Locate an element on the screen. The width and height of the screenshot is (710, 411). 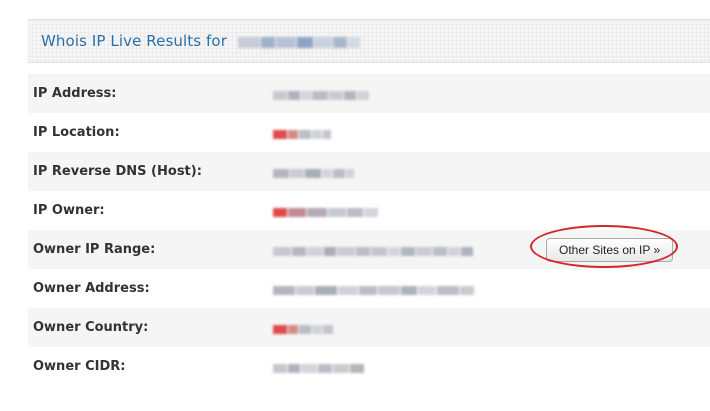
results-title-line: Whois IP Live Results for is located at coordinates (201, 41).